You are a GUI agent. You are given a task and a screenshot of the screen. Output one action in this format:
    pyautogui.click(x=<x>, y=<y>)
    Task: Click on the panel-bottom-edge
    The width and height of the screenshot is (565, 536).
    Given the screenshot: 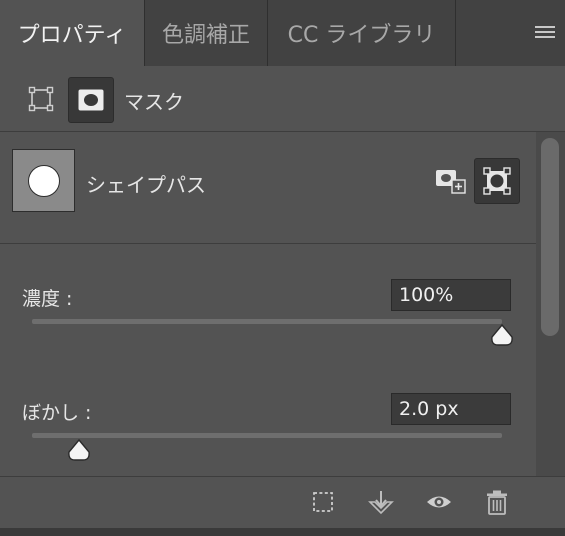 What is the action you would take?
    pyautogui.click(x=282, y=532)
    